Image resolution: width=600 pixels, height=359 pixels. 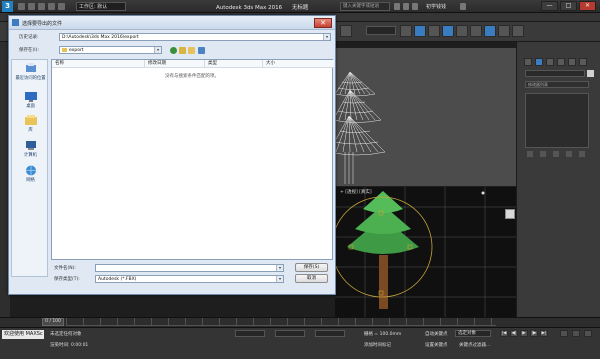 I want to click on column-size: 大小, so click(x=298, y=64).